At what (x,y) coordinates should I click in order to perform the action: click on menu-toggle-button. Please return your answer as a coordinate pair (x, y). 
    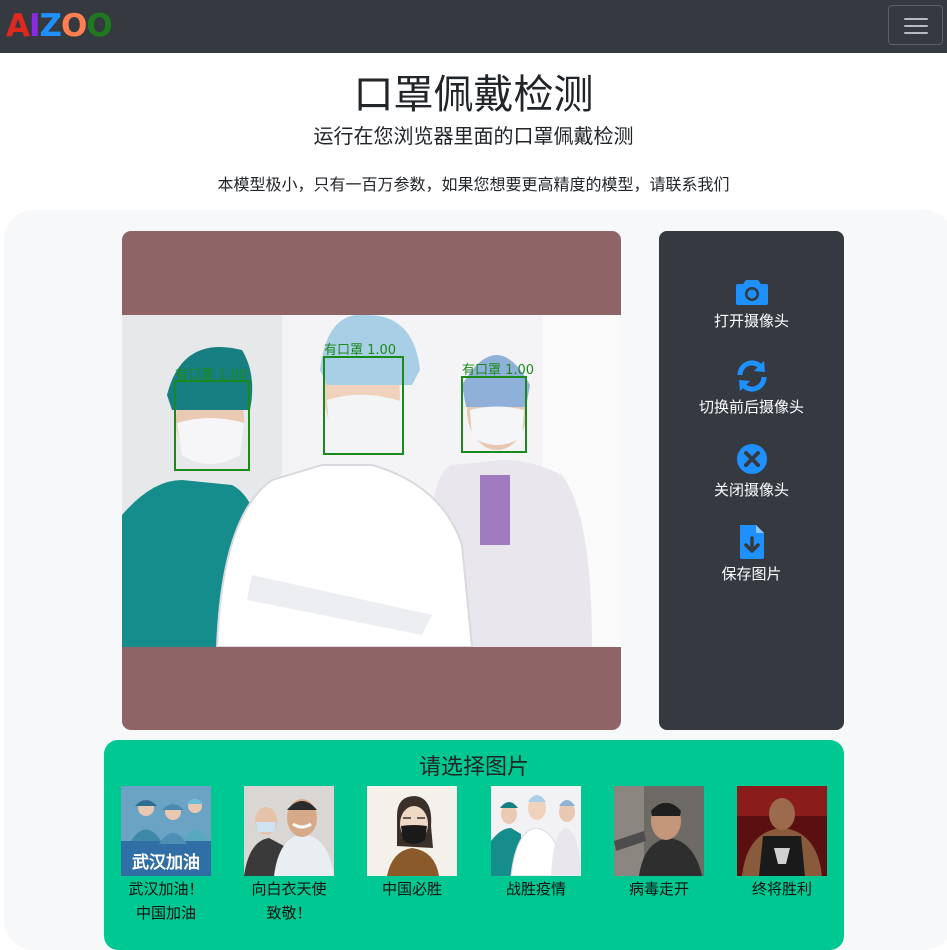
    Looking at the image, I should click on (915, 25).